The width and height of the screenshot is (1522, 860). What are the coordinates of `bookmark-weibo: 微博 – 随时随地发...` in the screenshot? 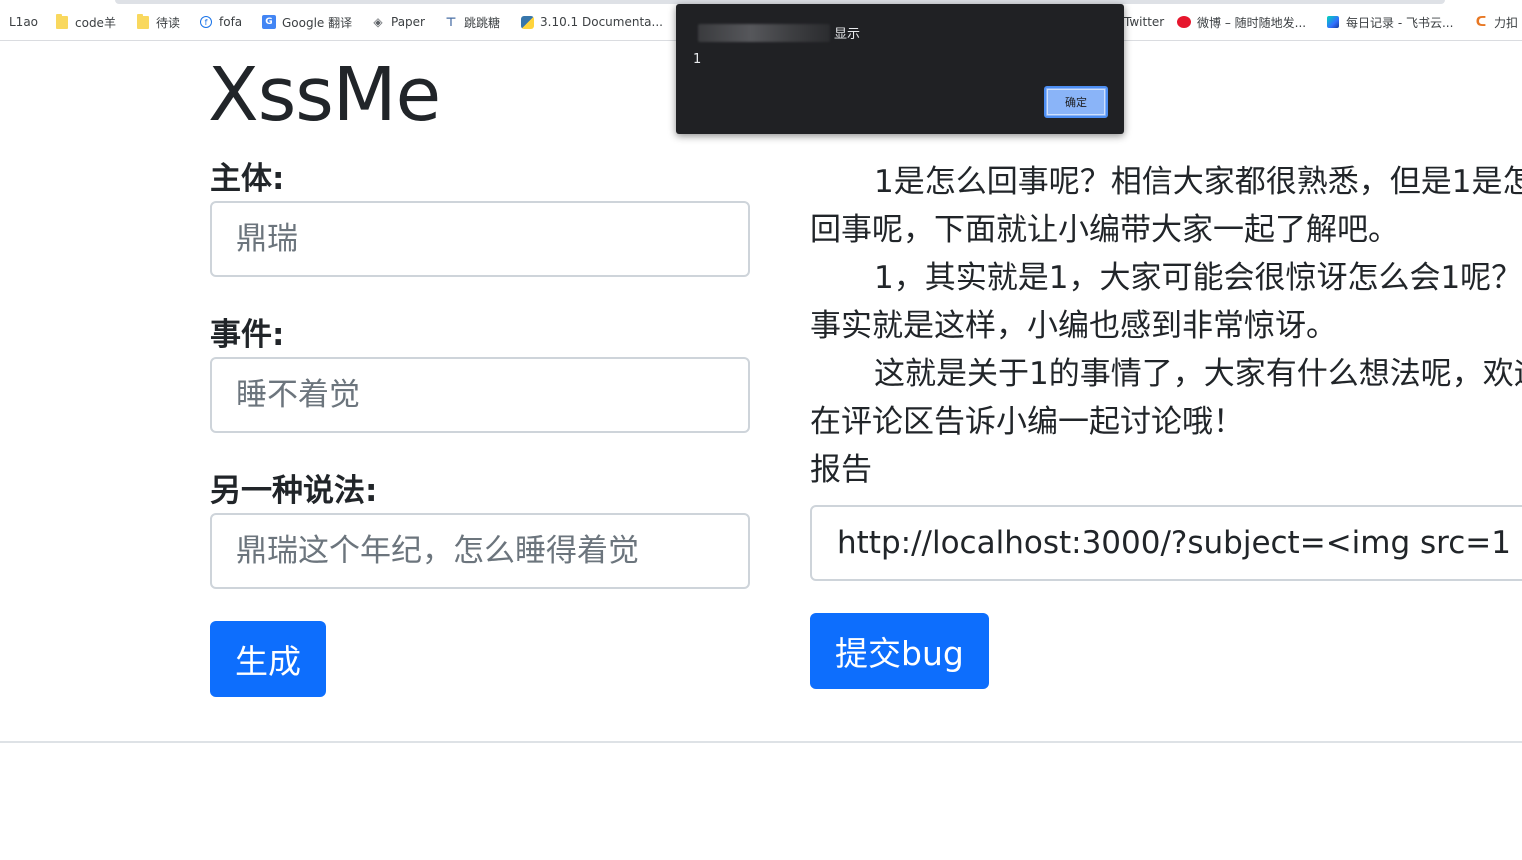 It's located at (1241, 22).